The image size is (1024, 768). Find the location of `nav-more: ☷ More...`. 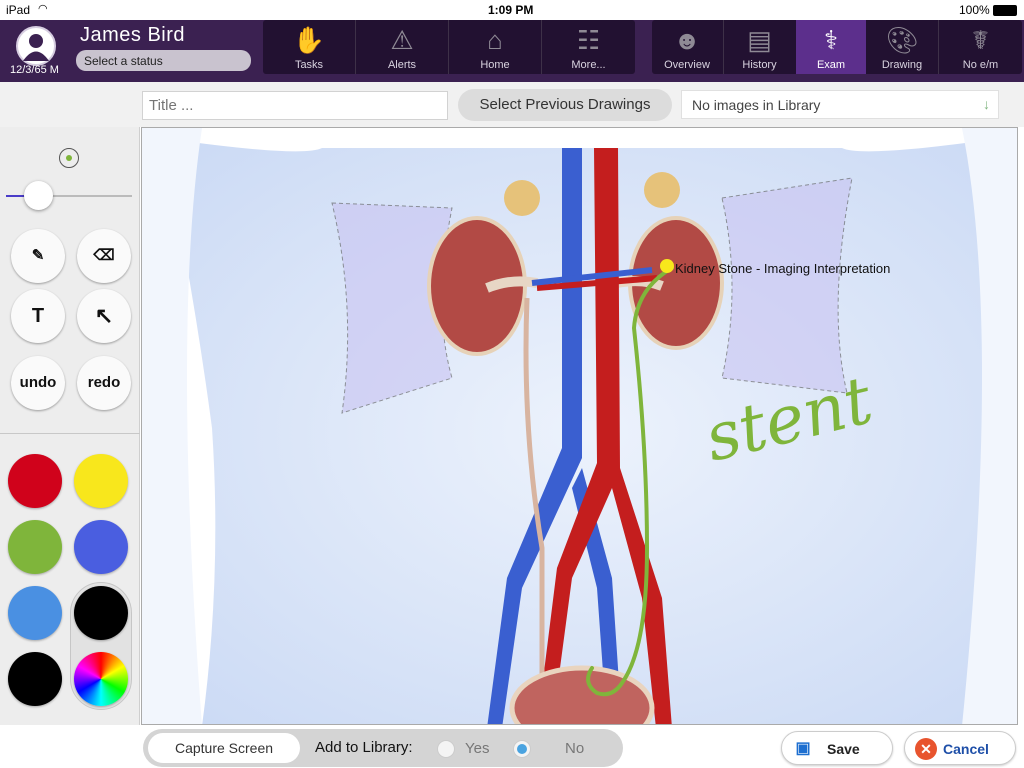

nav-more: ☷ More... is located at coordinates (588, 47).